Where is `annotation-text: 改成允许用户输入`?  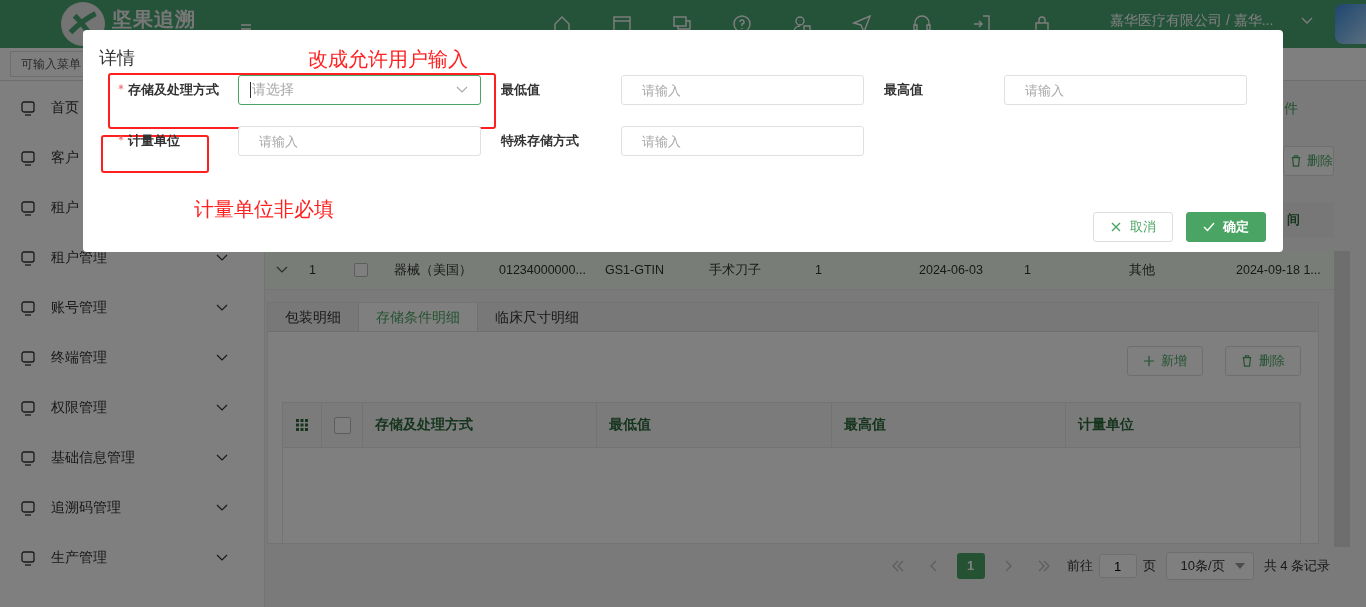
annotation-text: 改成允许用户输入 is located at coordinates (388, 59).